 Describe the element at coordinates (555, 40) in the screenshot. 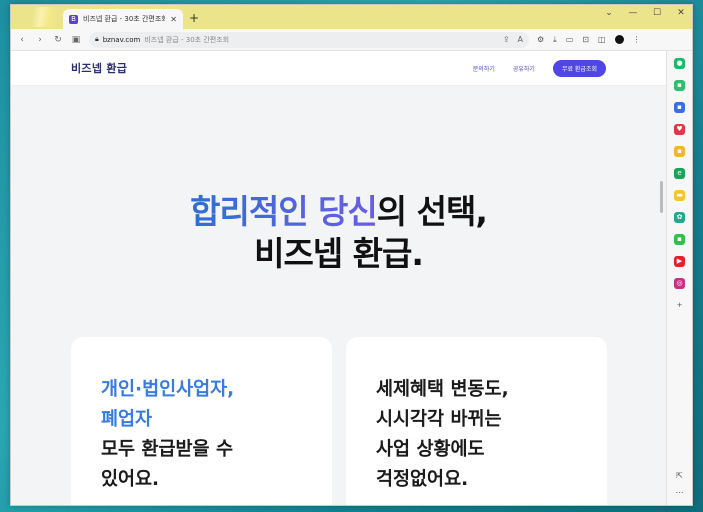

I see `download-icon: ⤓` at that location.